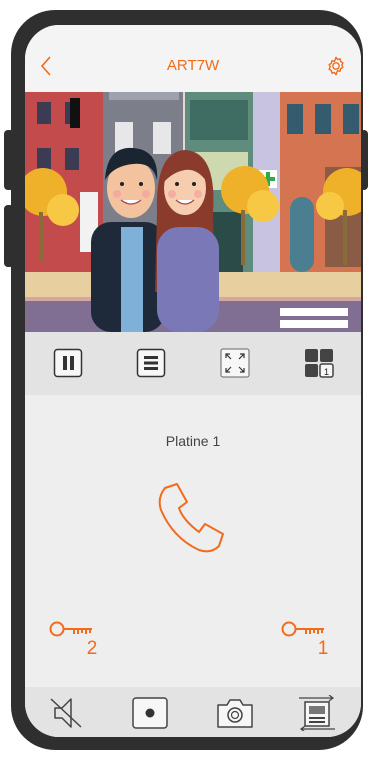 The width and height of the screenshot is (374, 760). I want to click on grid-icon: 1, so click(319, 363).